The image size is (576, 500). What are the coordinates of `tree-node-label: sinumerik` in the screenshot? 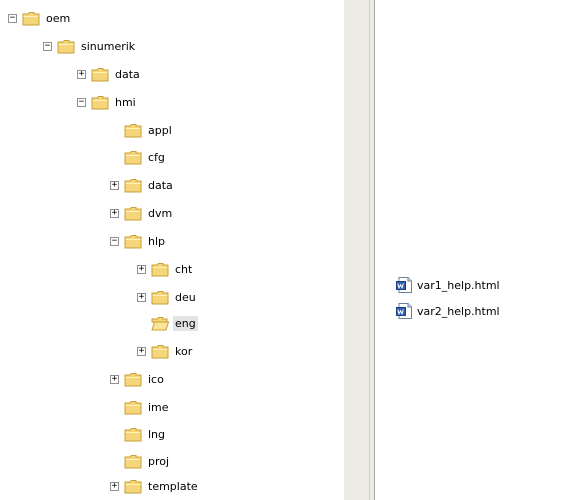 It's located at (108, 46).